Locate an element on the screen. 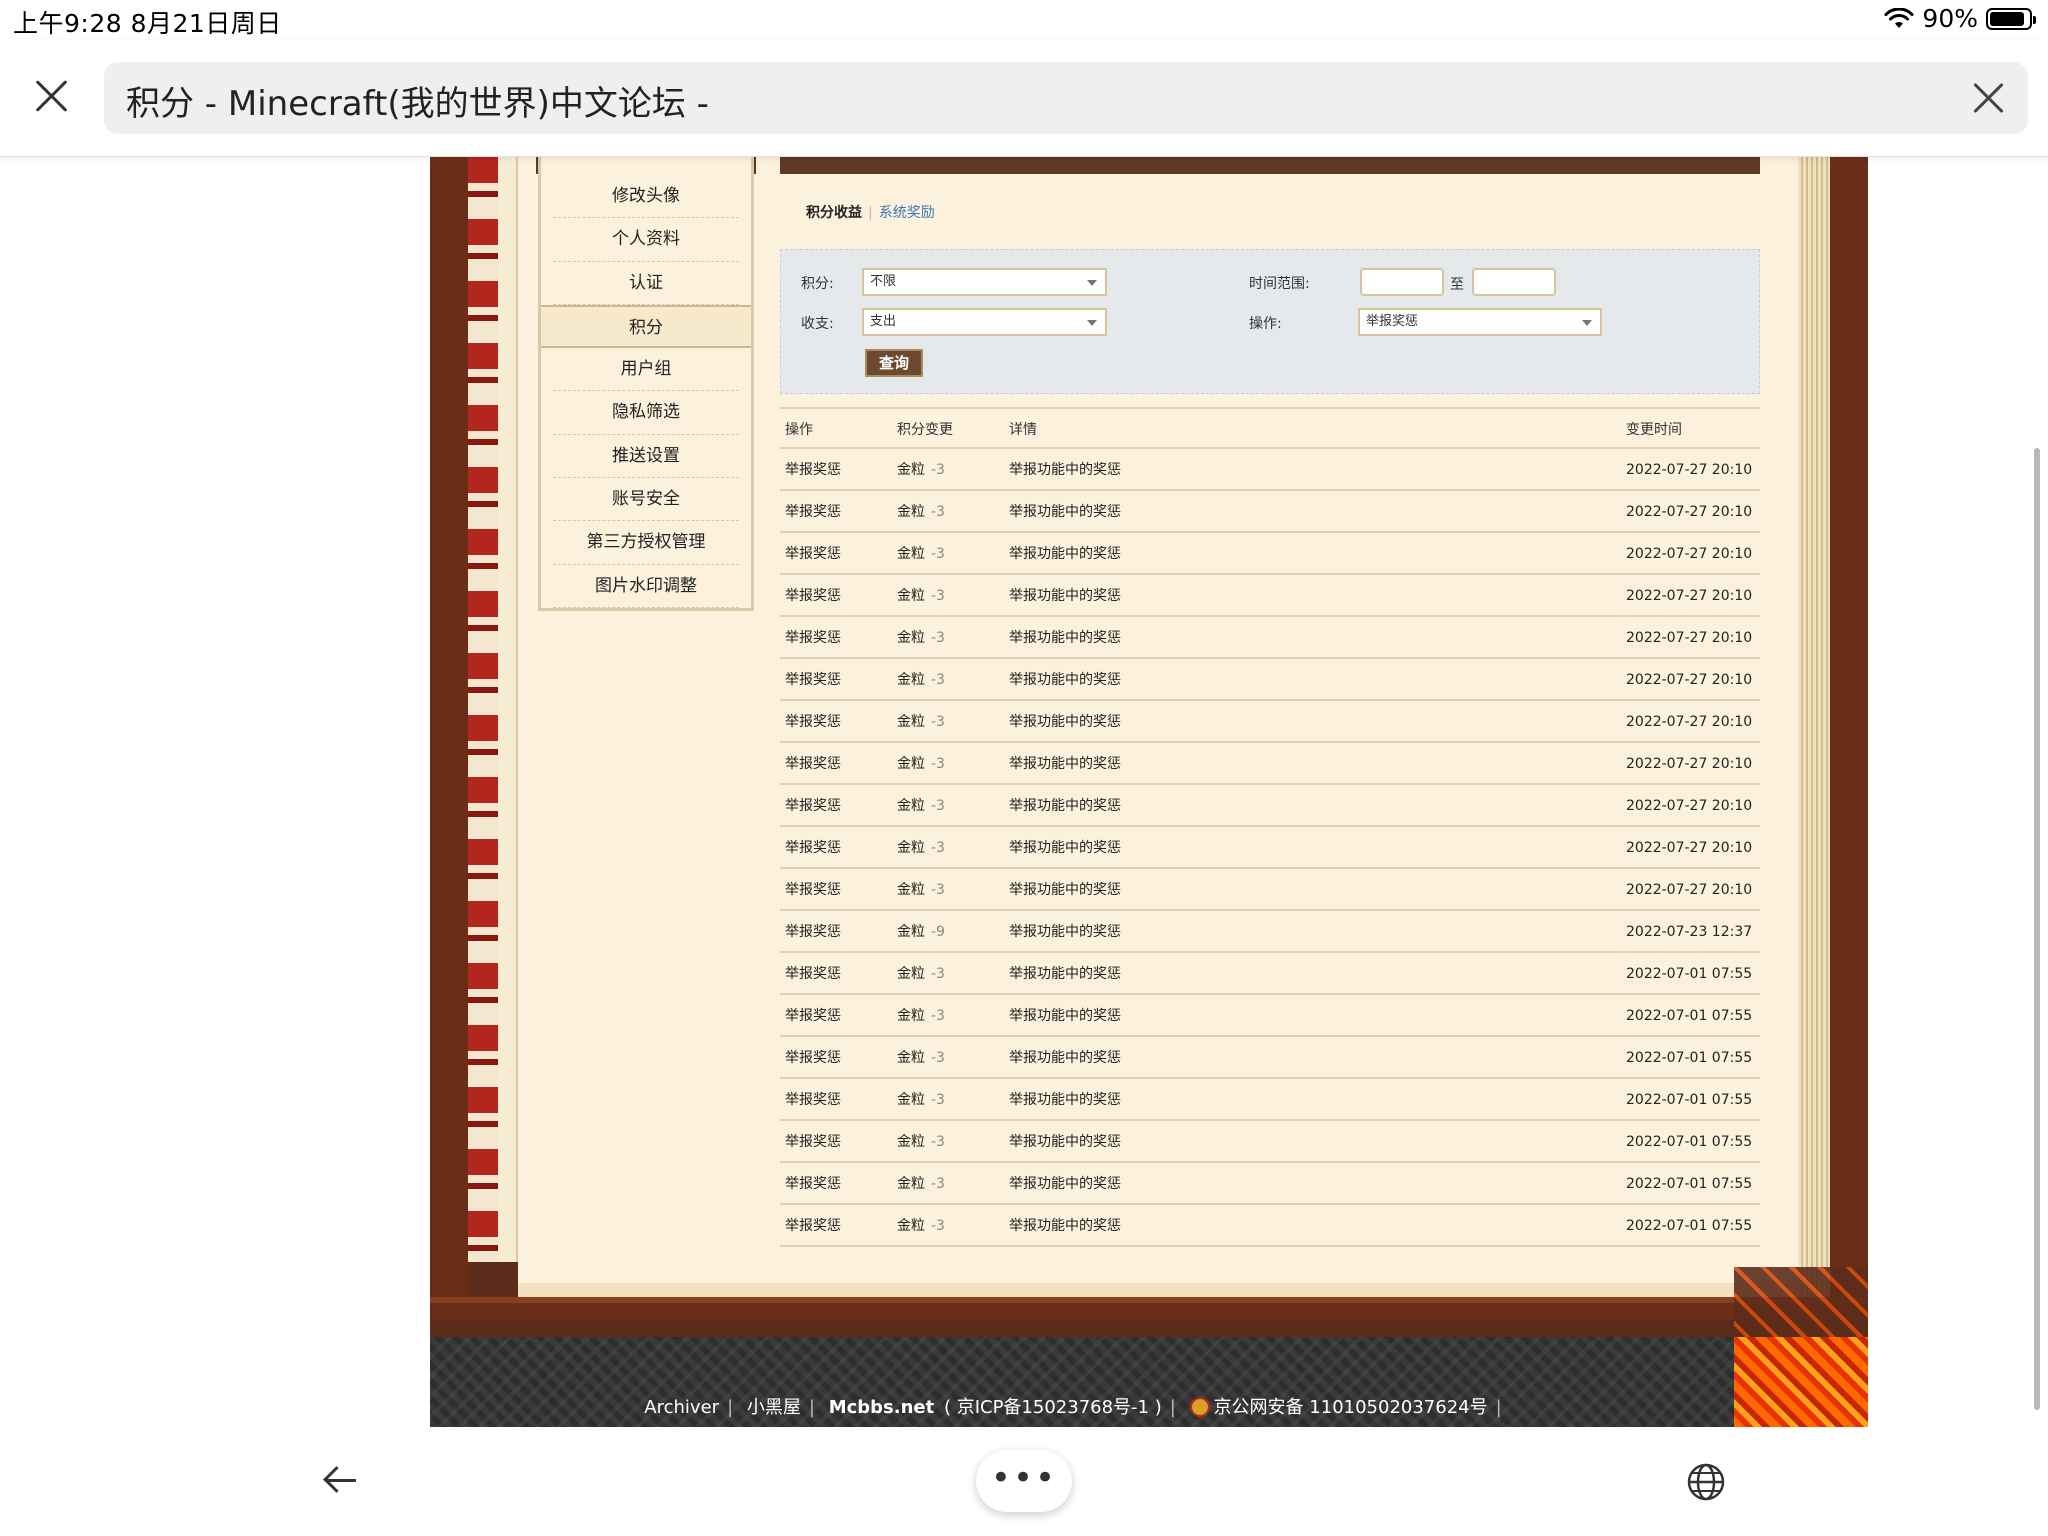  op-select: 举报奖惩 is located at coordinates (1480, 322).